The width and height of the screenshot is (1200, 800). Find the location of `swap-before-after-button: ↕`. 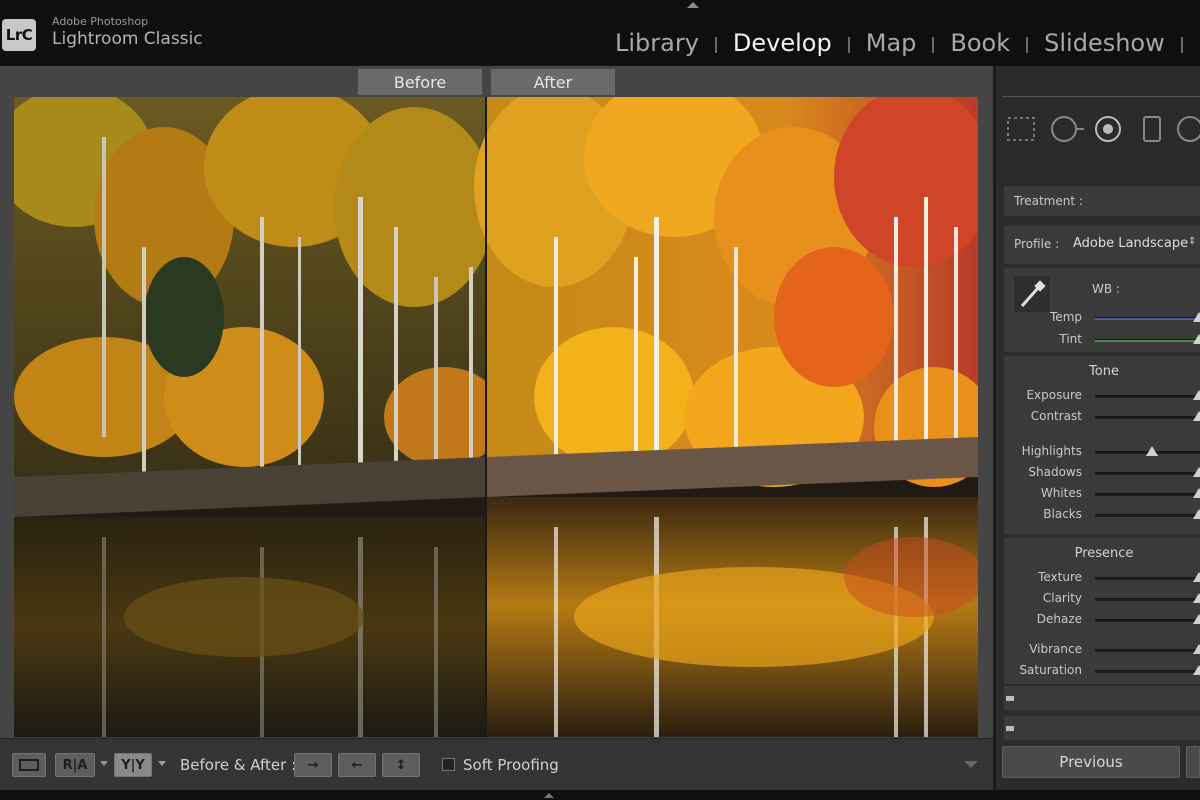

swap-before-after-button: ↕ is located at coordinates (401, 765).